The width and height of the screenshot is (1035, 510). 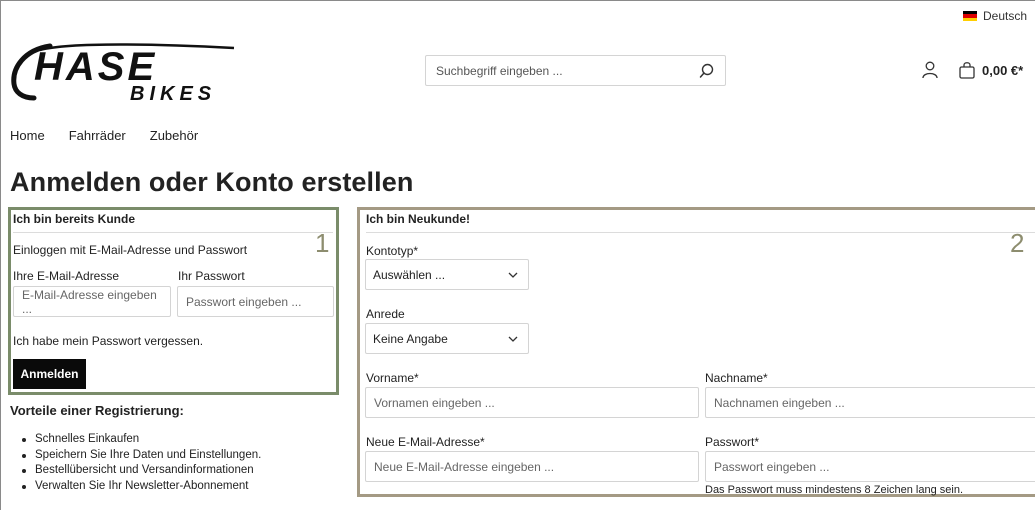 I want to click on search-icon, so click(x=707, y=71).